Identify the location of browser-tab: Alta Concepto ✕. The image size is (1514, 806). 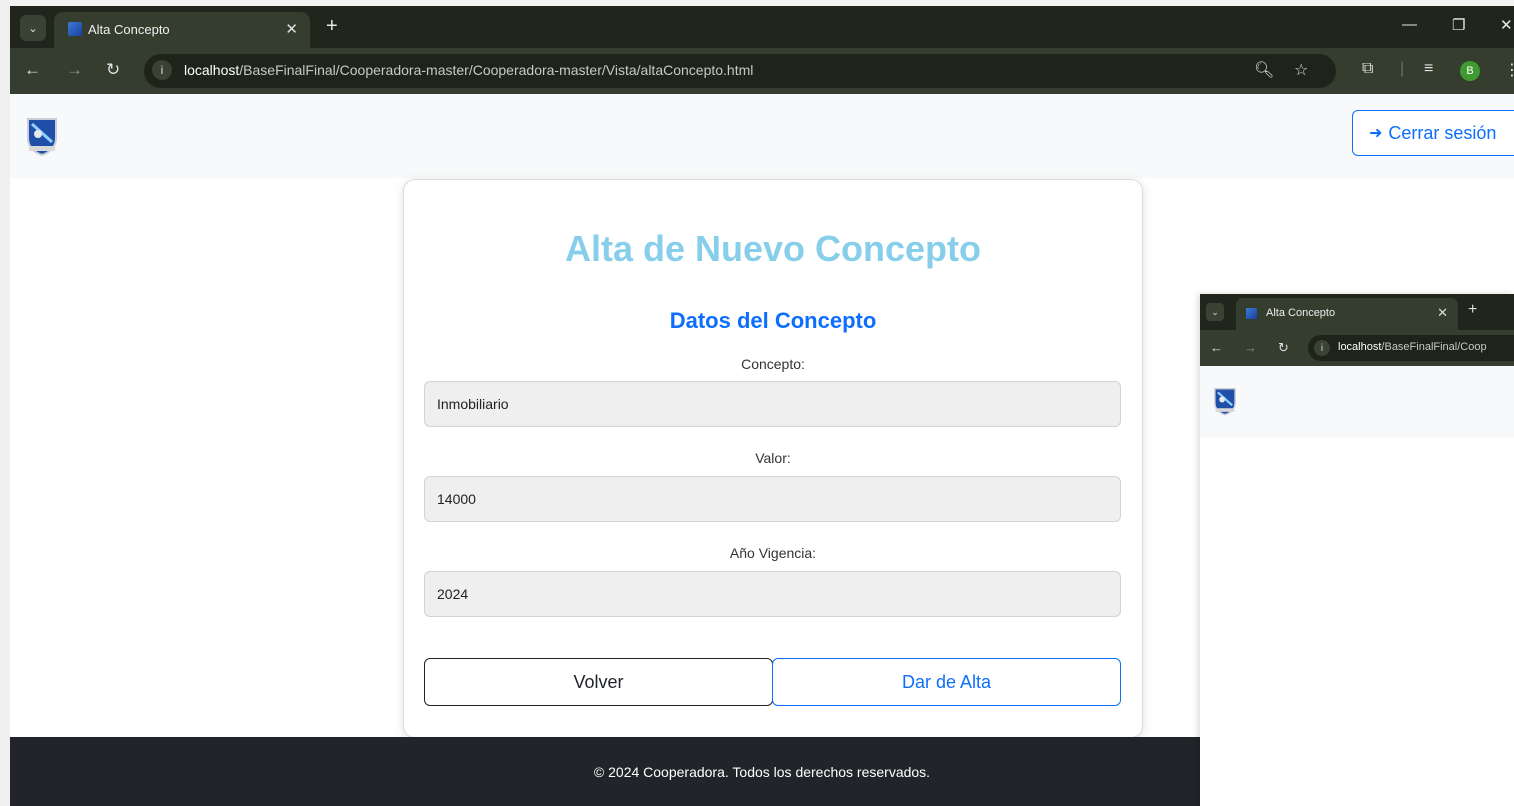
(182, 30).